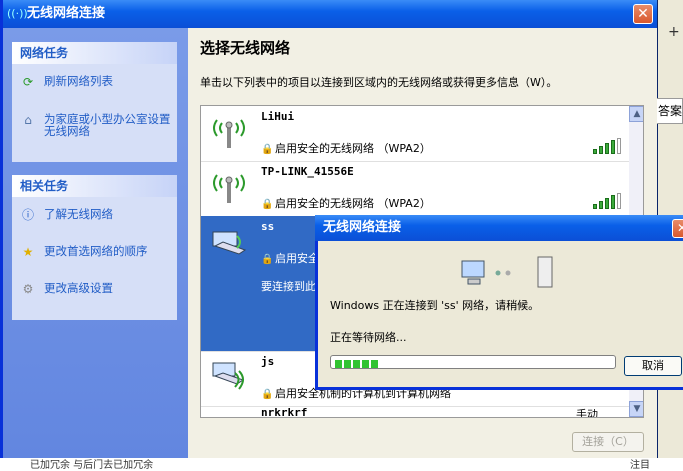 This screenshot has width=683, height=471. I want to click on change-advanced-settings-link: ⚙ 更改高级设置, so click(96, 291).